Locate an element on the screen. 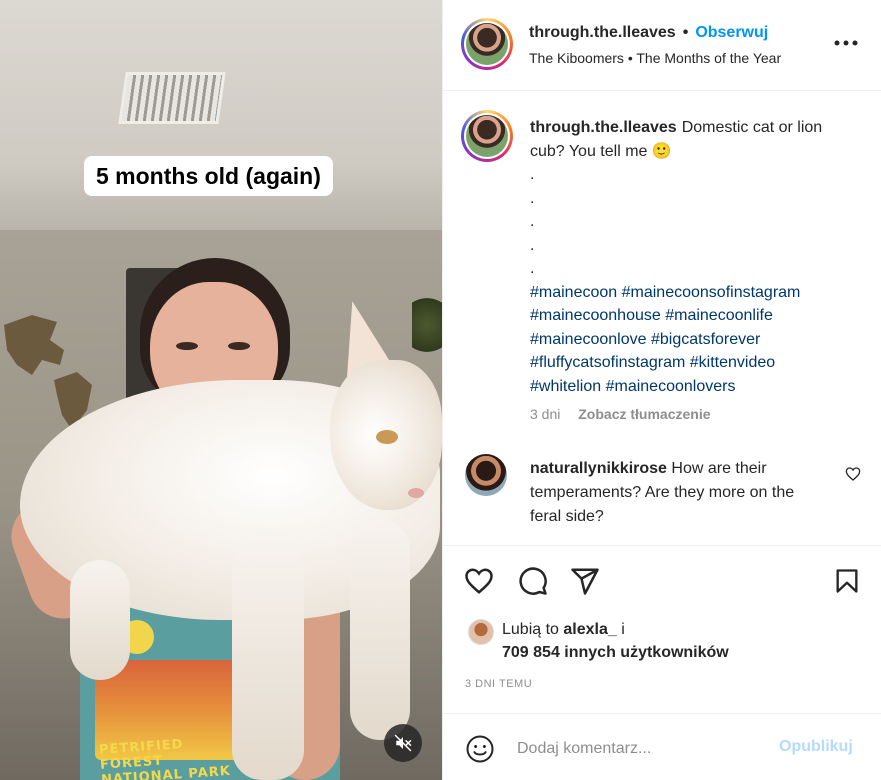 The width and height of the screenshot is (881, 780). caption-author-avatar-image is located at coordinates (487, 136).